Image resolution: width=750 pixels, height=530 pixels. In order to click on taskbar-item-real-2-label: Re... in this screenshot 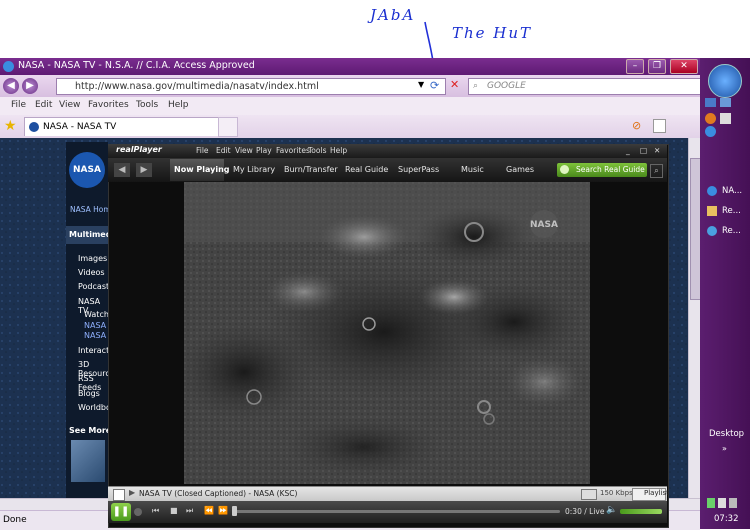, I will do `click(731, 231)`.